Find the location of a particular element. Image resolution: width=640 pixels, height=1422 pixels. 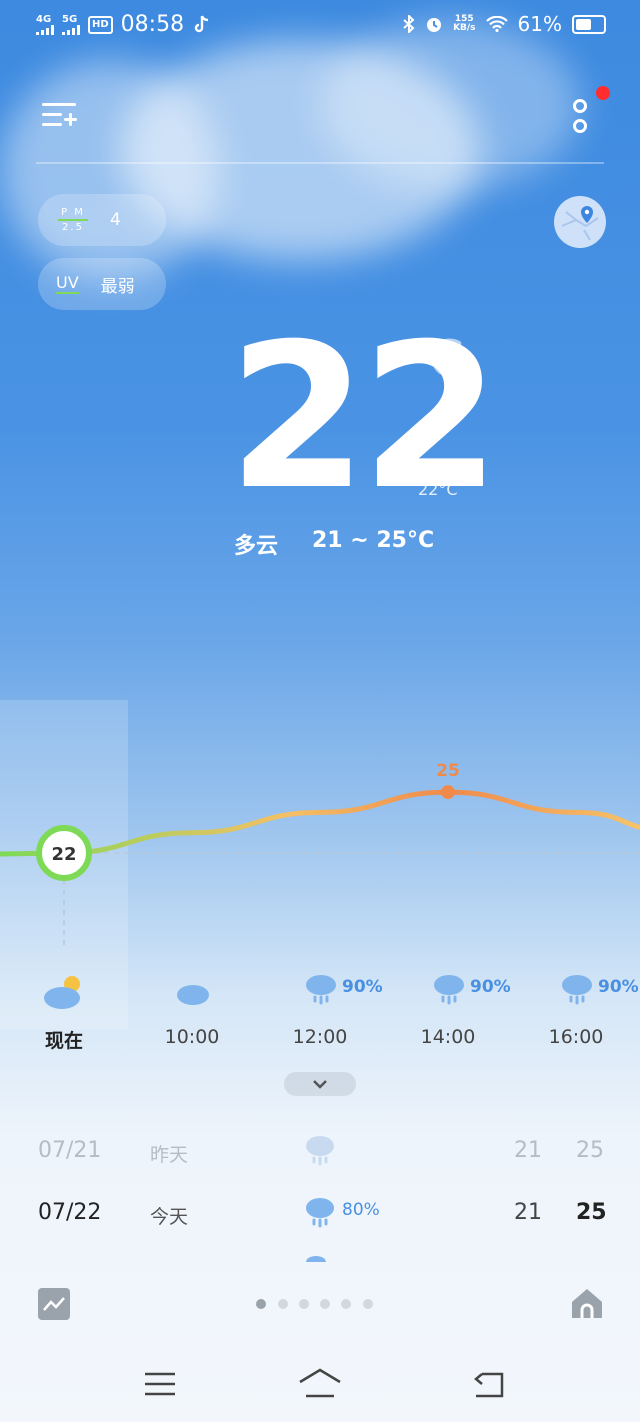

hour-label: 14:00 is located at coordinates (448, 1037).